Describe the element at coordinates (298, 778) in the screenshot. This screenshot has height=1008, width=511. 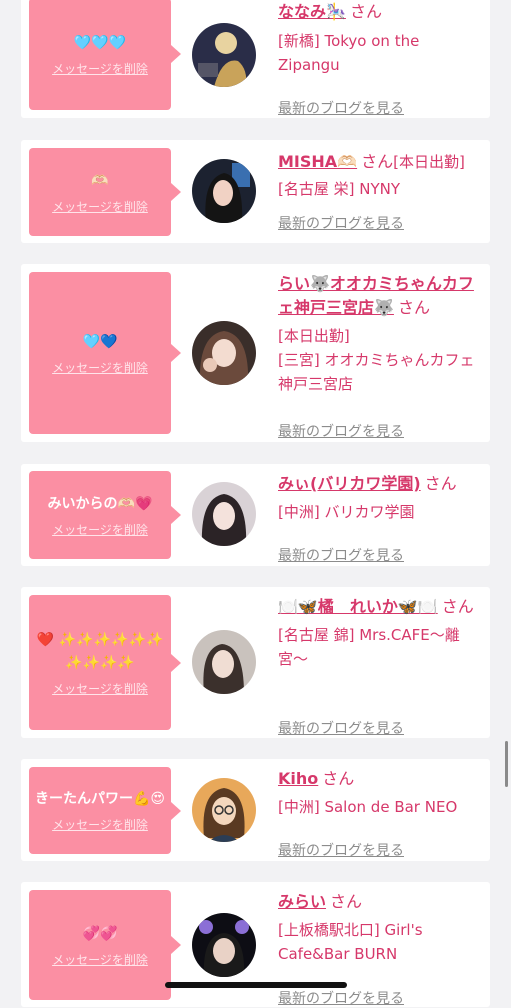
I see `cast-name-link: Kiho` at that location.